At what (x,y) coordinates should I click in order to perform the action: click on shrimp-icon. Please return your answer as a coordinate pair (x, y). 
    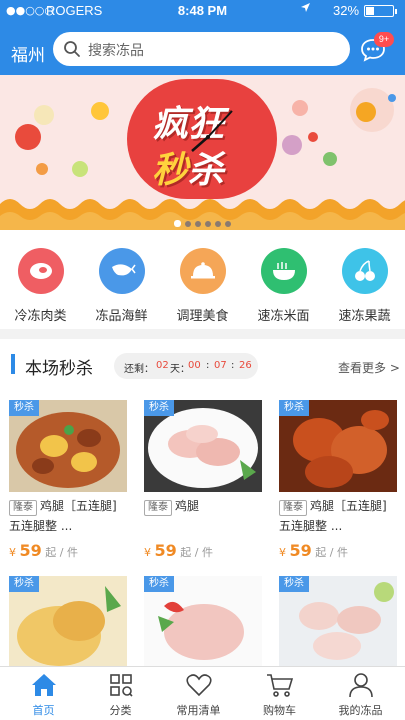
    Looking at the image, I should click on (121, 271).